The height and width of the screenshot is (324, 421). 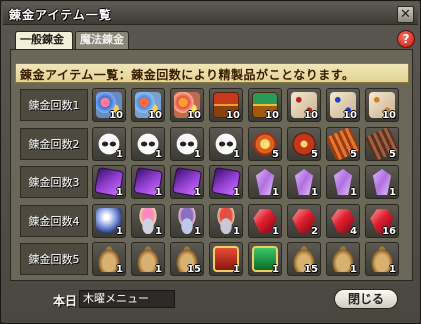 What do you see at coordinates (54, 144) in the screenshot?
I see `row-label: 錬金回数2` at bounding box center [54, 144].